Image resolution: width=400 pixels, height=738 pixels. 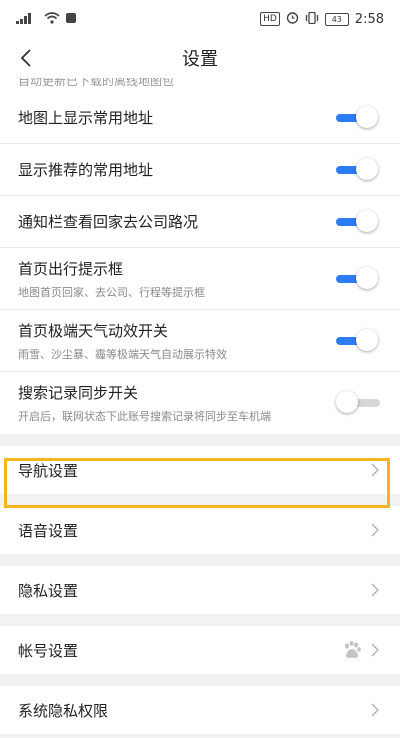 I want to click on row-label: 搜索记录同步开关, so click(x=78, y=393).